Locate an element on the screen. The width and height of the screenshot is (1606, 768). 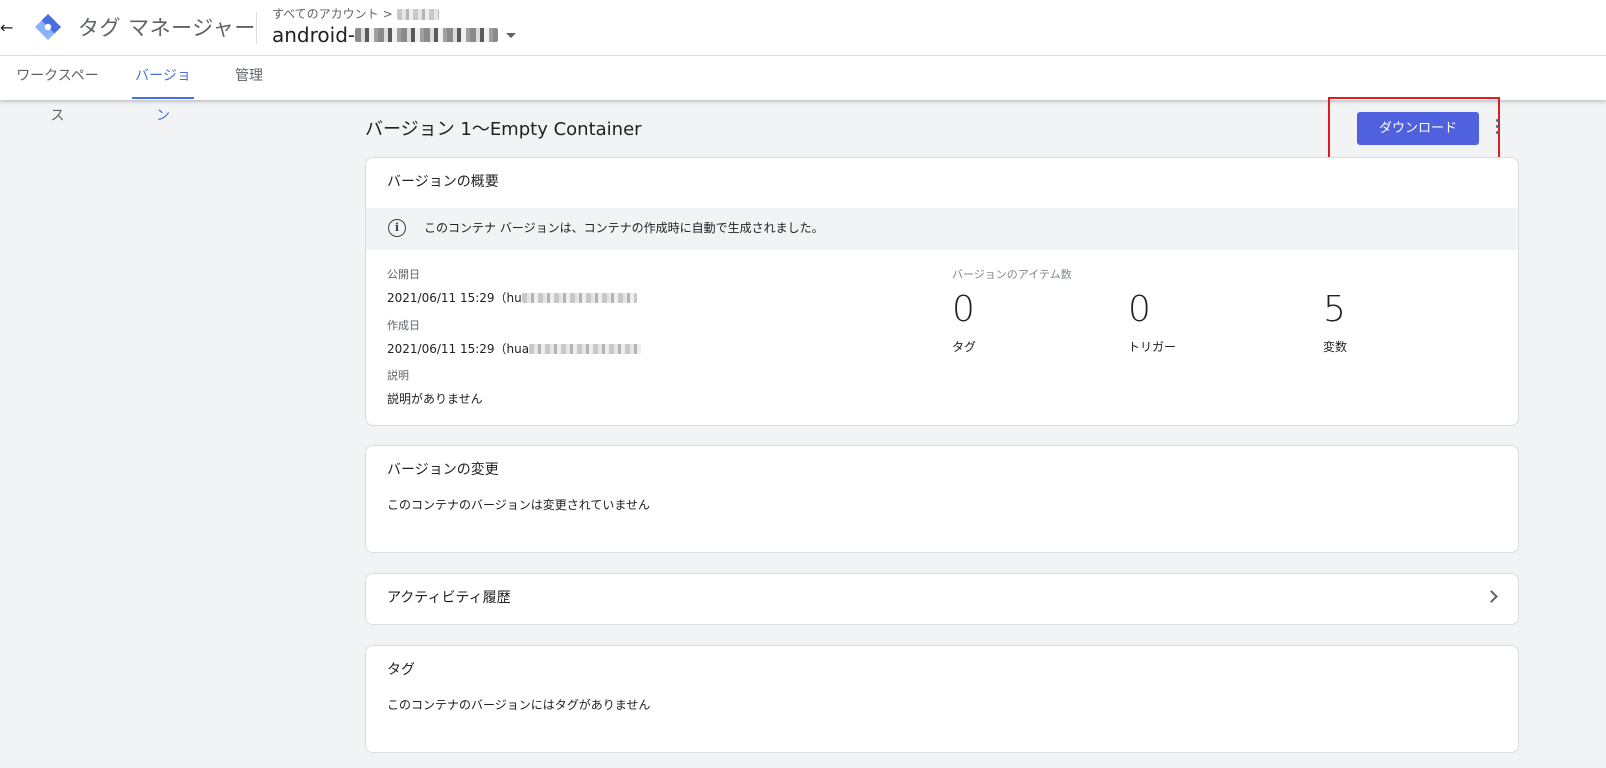
tag-count: 0 is located at coordinates (963, 309).